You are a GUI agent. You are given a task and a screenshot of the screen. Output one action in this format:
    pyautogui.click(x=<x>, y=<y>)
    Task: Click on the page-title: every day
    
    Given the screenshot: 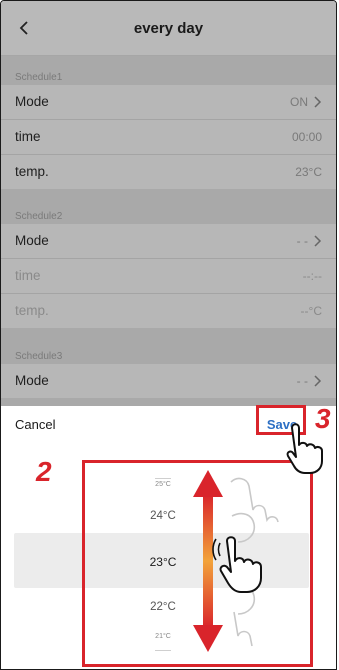 What is the action you would take?
    pyautogui.click(x=168, y=28)
    